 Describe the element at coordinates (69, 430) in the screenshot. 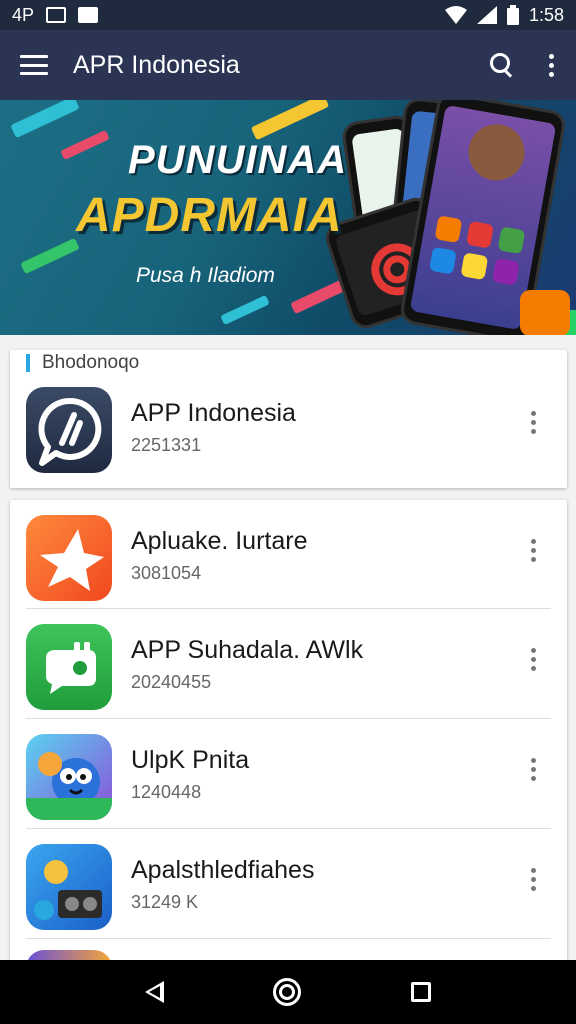

I see `app-indonesia-icon` at that location.